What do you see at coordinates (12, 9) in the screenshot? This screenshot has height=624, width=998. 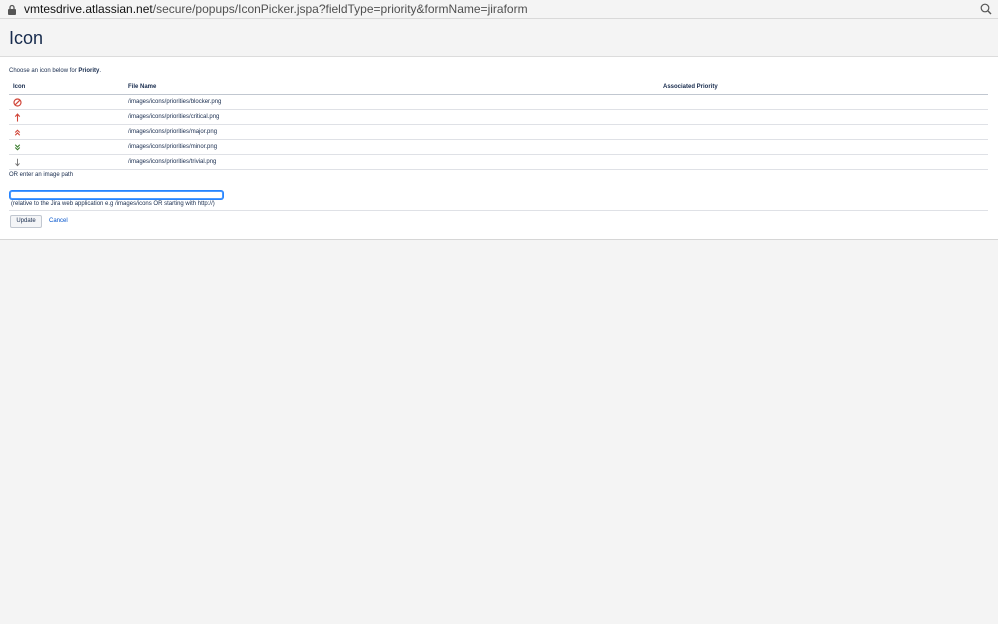 I see `lock-icon` at bounding box center [12, 9].